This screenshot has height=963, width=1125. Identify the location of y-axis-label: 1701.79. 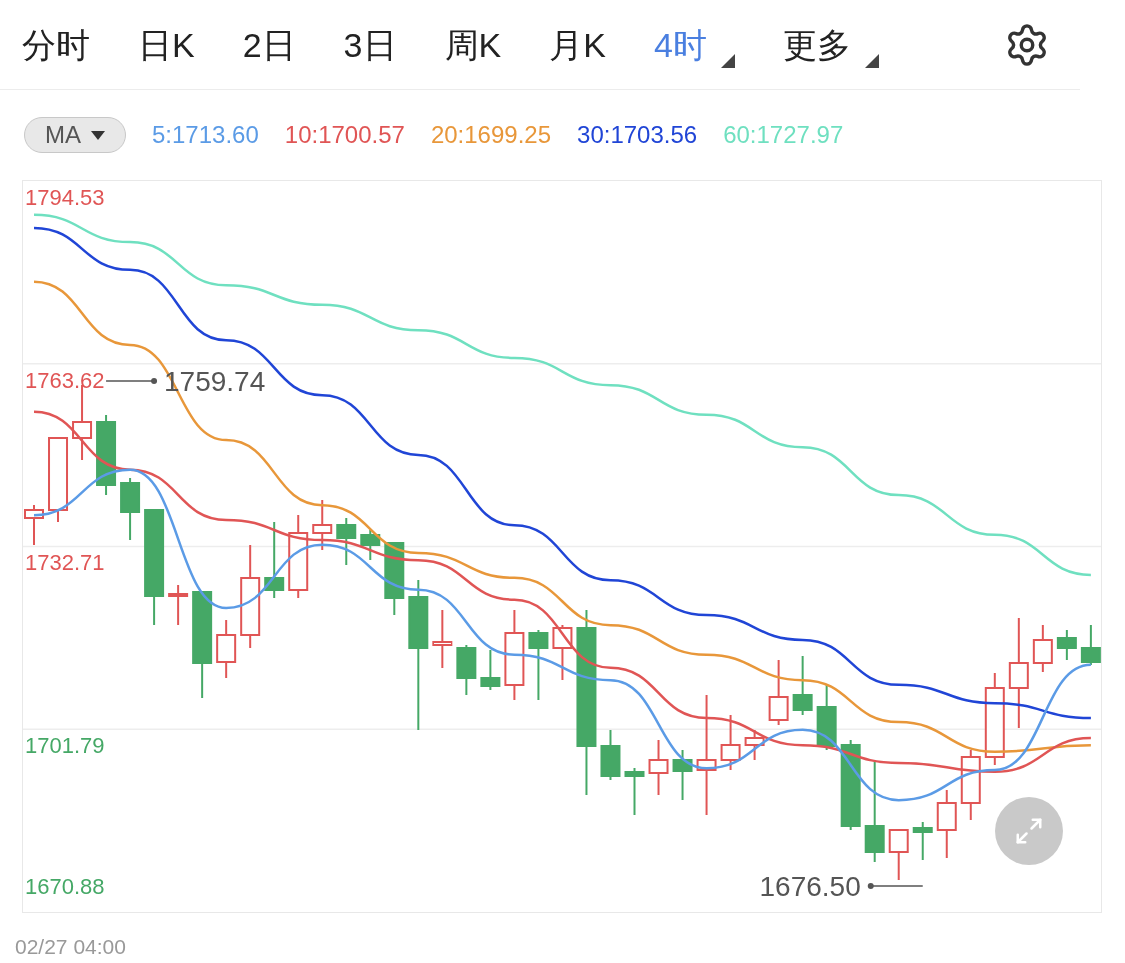
(65, 746).